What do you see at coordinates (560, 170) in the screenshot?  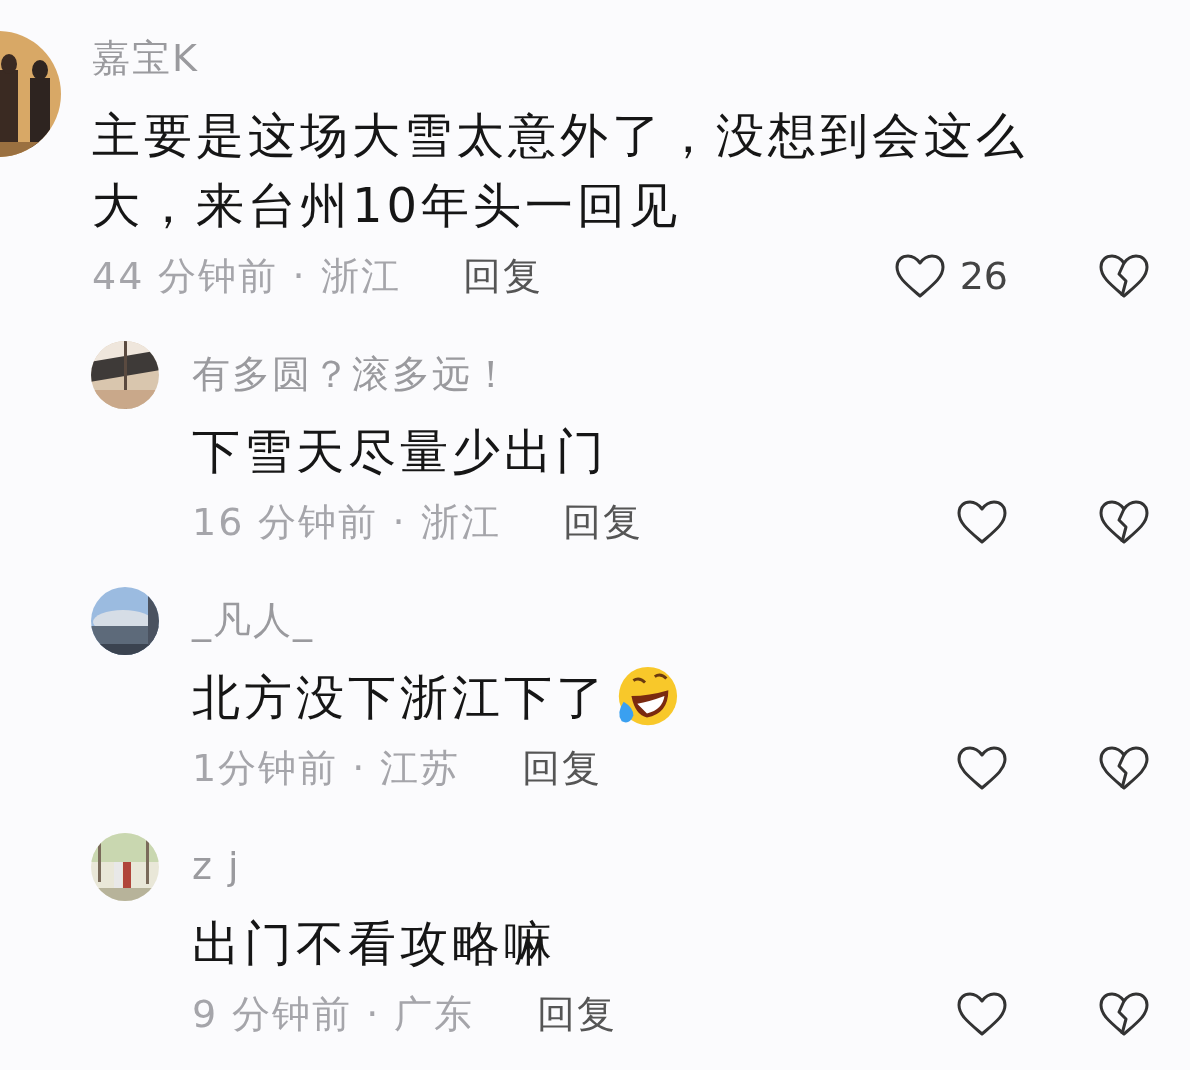 I see `comment-text: 主要是这场大雪太意外了，没想到会这么大，来台州10年头一回见` at bounding box center [560, 170].